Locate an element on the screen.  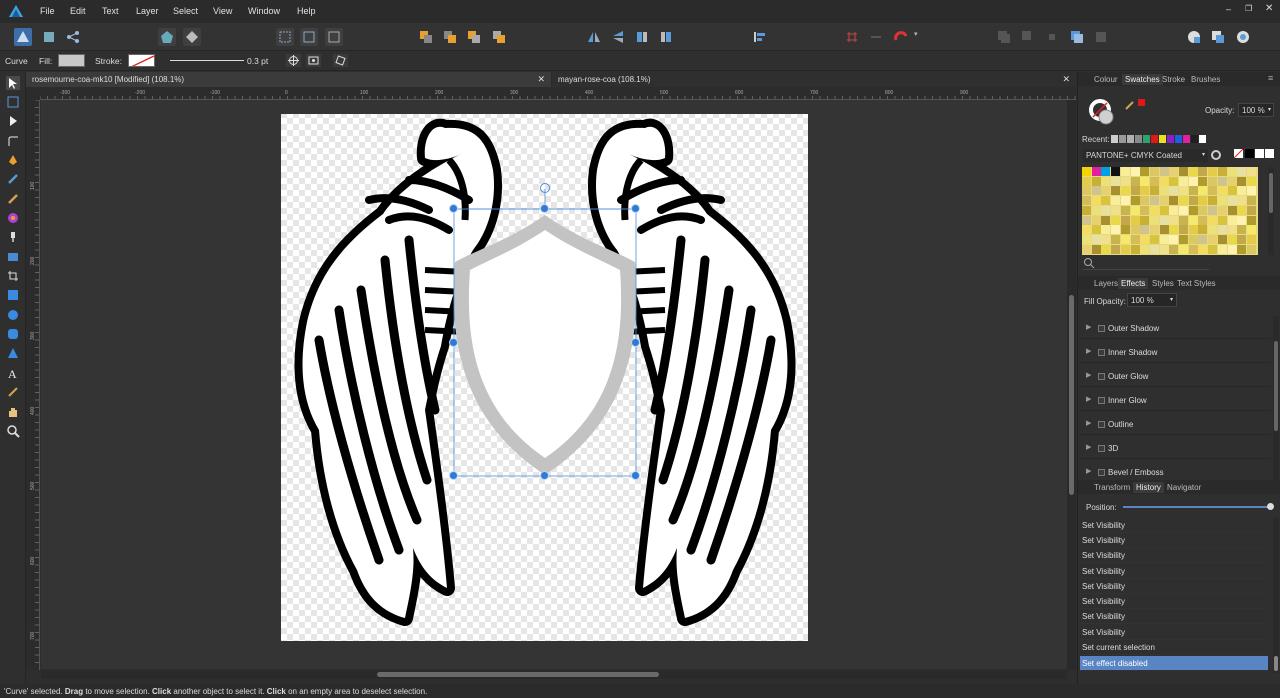
menu-file: File is located at coordinates (47, 11).